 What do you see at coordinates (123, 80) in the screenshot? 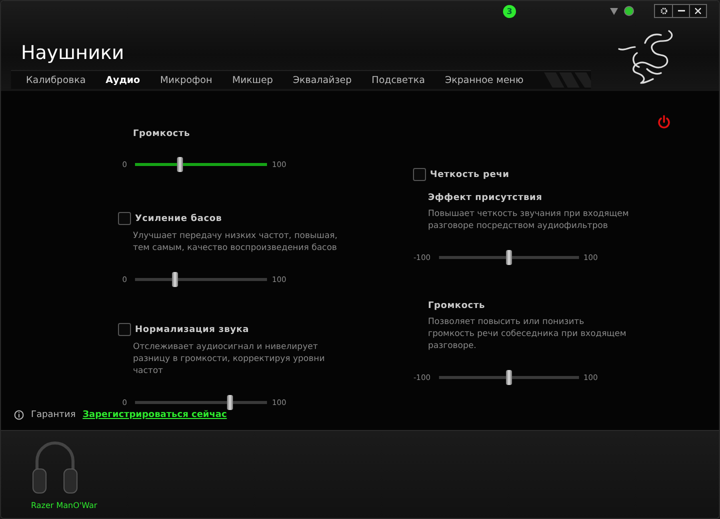
I see `tab: Аудио` at bounding box center [123, 80].